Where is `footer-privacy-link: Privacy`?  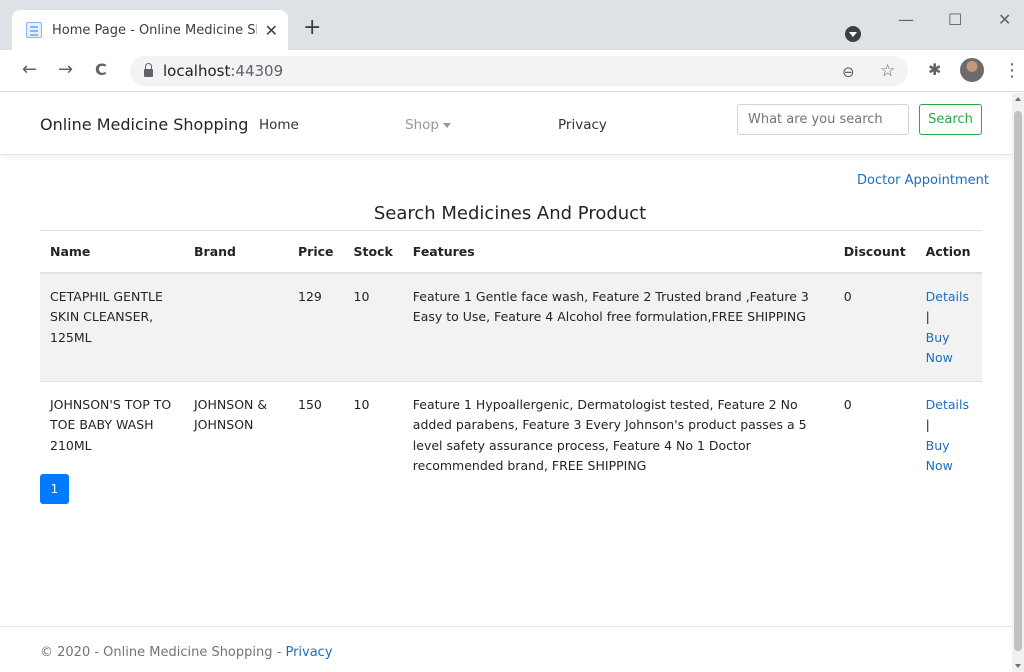
footer-privacy-link: Privacy is located at coordinates (308, 652).